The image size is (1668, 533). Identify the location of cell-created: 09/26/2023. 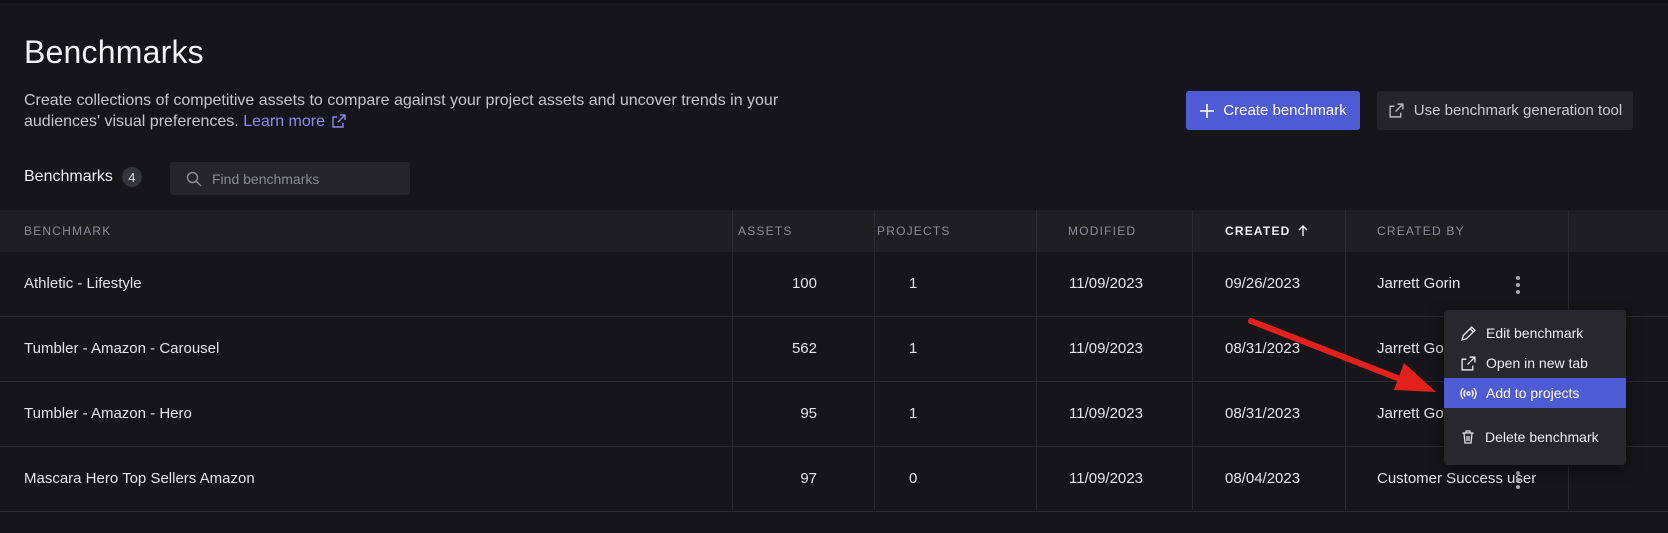
(1263, 283).